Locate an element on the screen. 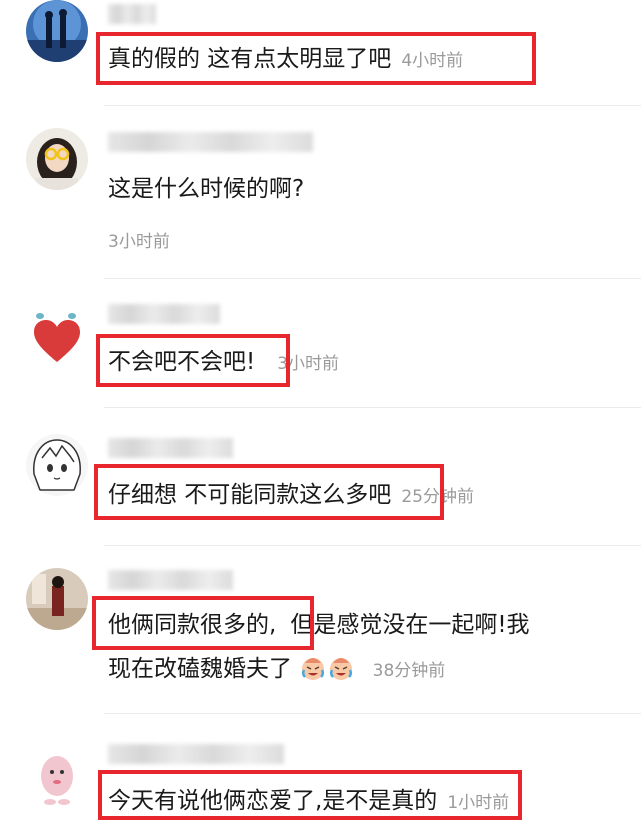 The height and width of the screenshot is (820, 641). comment-item-1: 真的假的 这有点太明显了吧 4小时前 is located at coordinates (320, 55).